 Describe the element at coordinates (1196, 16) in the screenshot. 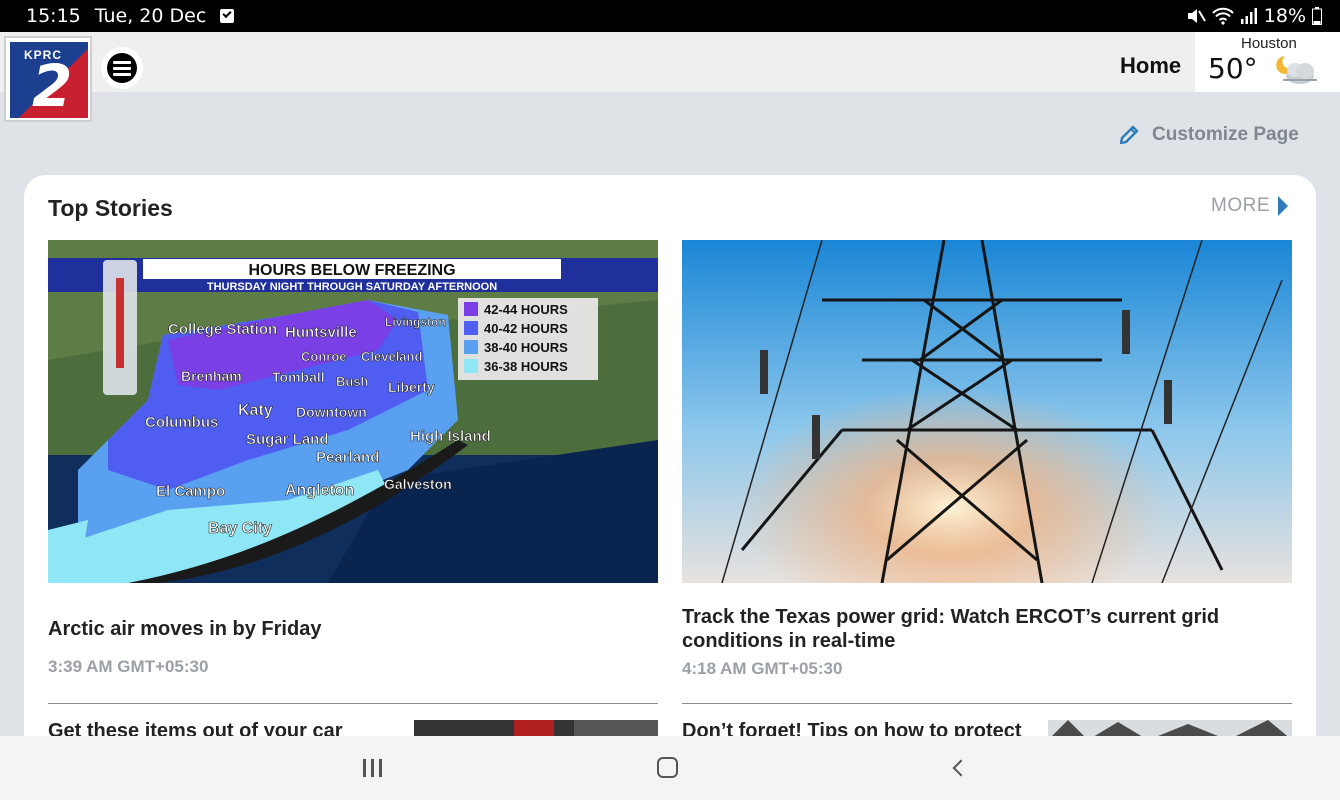

I see `mute-icon` at that location.